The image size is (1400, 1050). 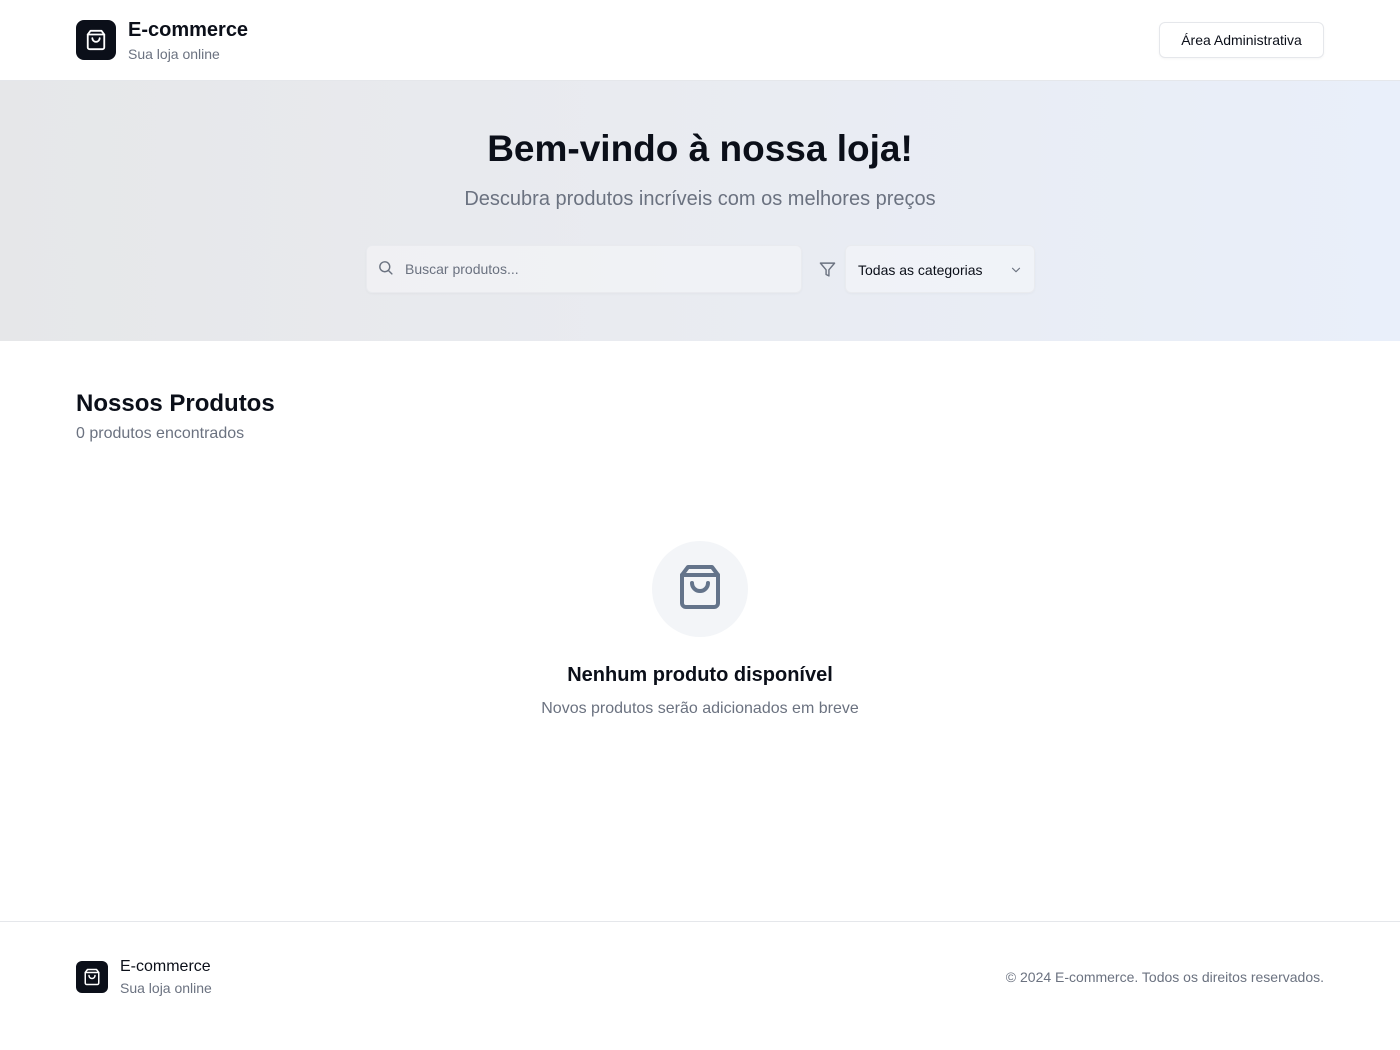 What do you see at coordinates (827, 272) in the screenshot?
I see `filter-icon` at bounding box center [827, 272].